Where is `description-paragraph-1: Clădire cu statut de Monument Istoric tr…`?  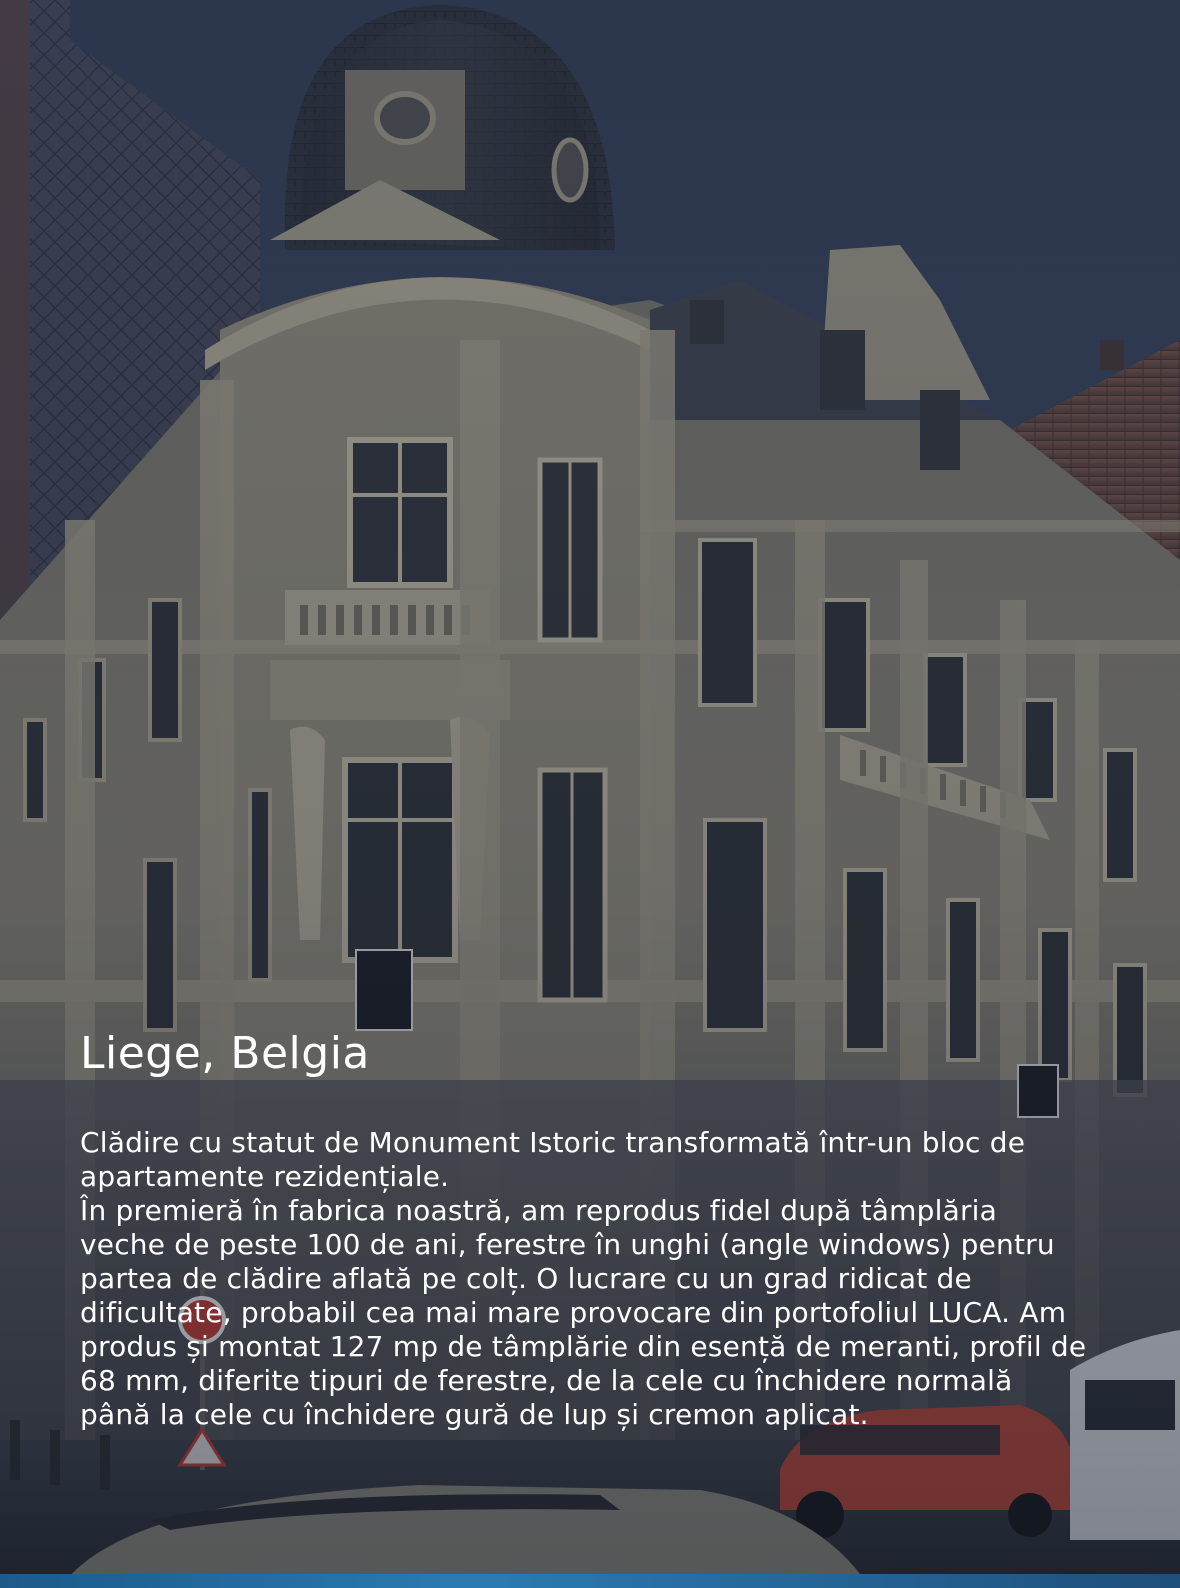 description-paragraph-1: Clădire cu statut de Monument Istoric tr… is located at coordinates (553, 1160).